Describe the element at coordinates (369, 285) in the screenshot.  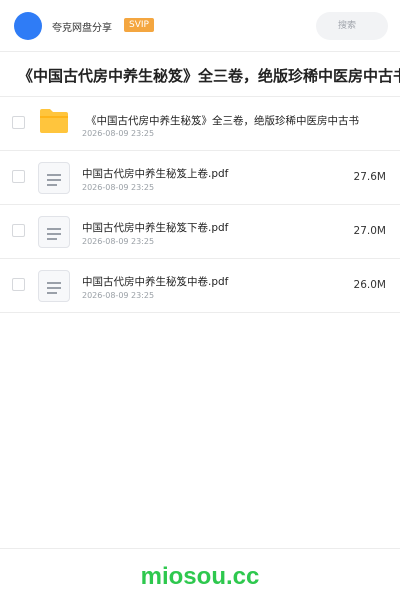
I see `file-size: 26.0M` at that location.